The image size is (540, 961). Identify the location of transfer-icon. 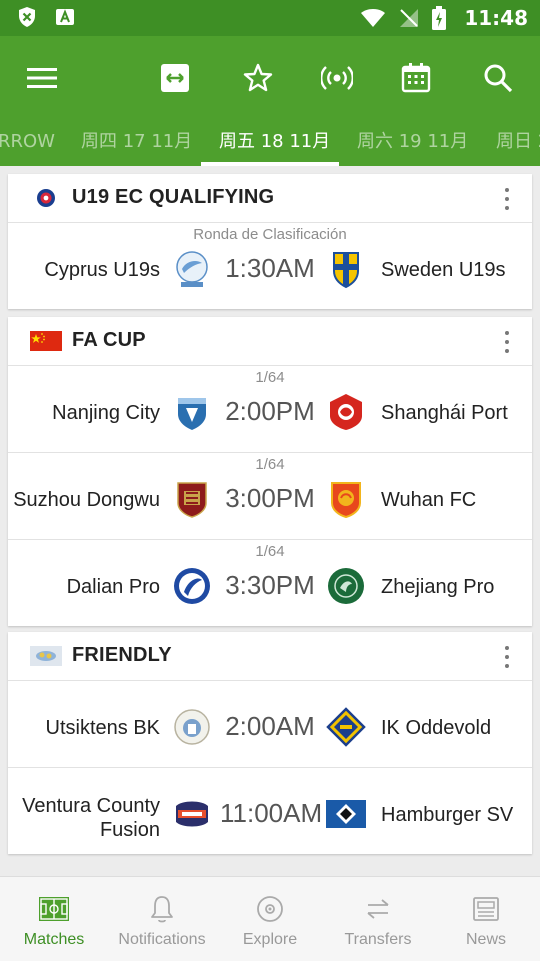
(378, 909).